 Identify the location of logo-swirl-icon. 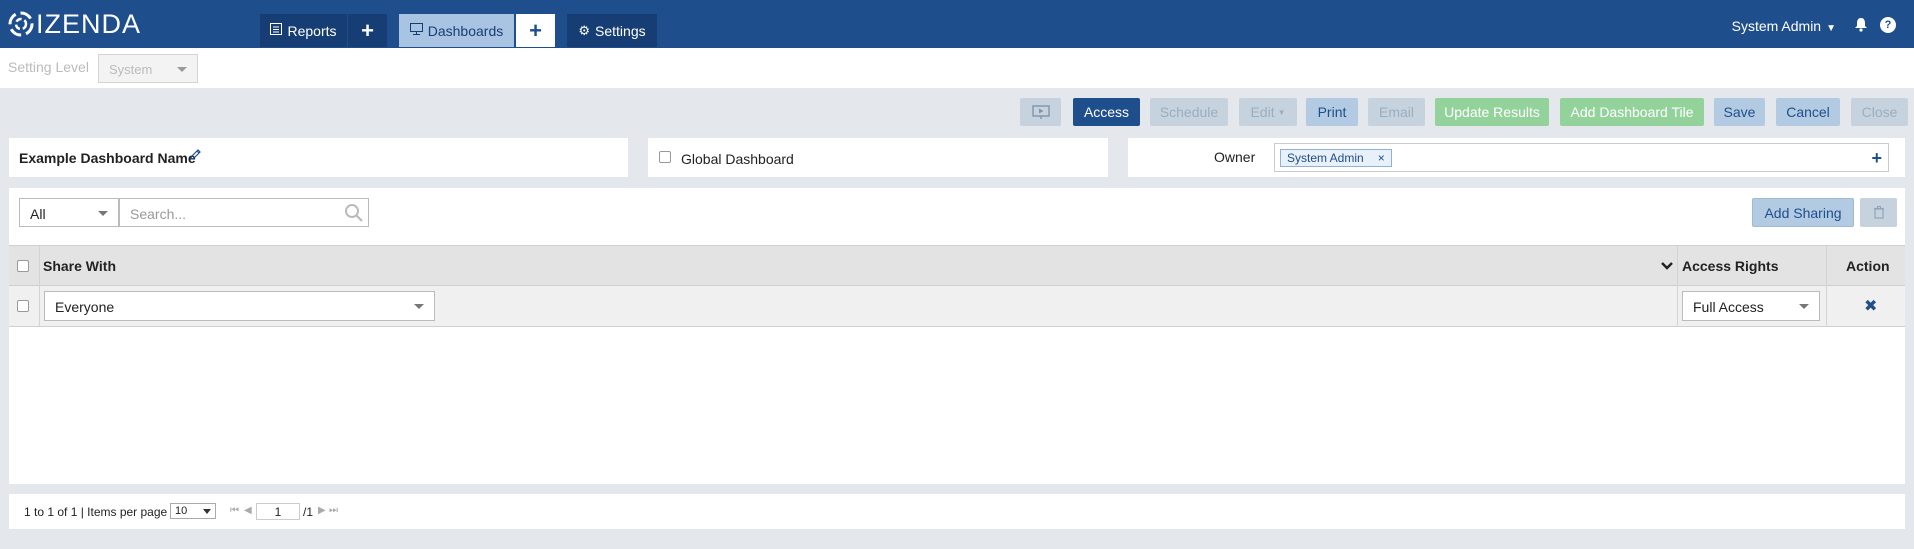
(21, 24).